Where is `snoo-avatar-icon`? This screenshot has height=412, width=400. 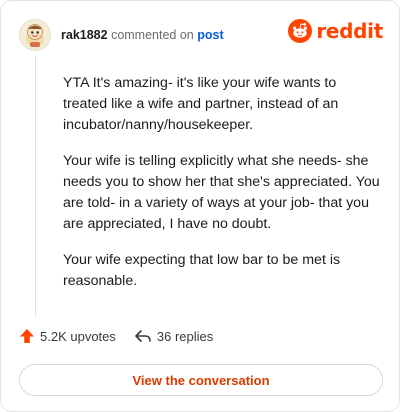 snoo-avatar-icon is located at coordinates (35, 35).